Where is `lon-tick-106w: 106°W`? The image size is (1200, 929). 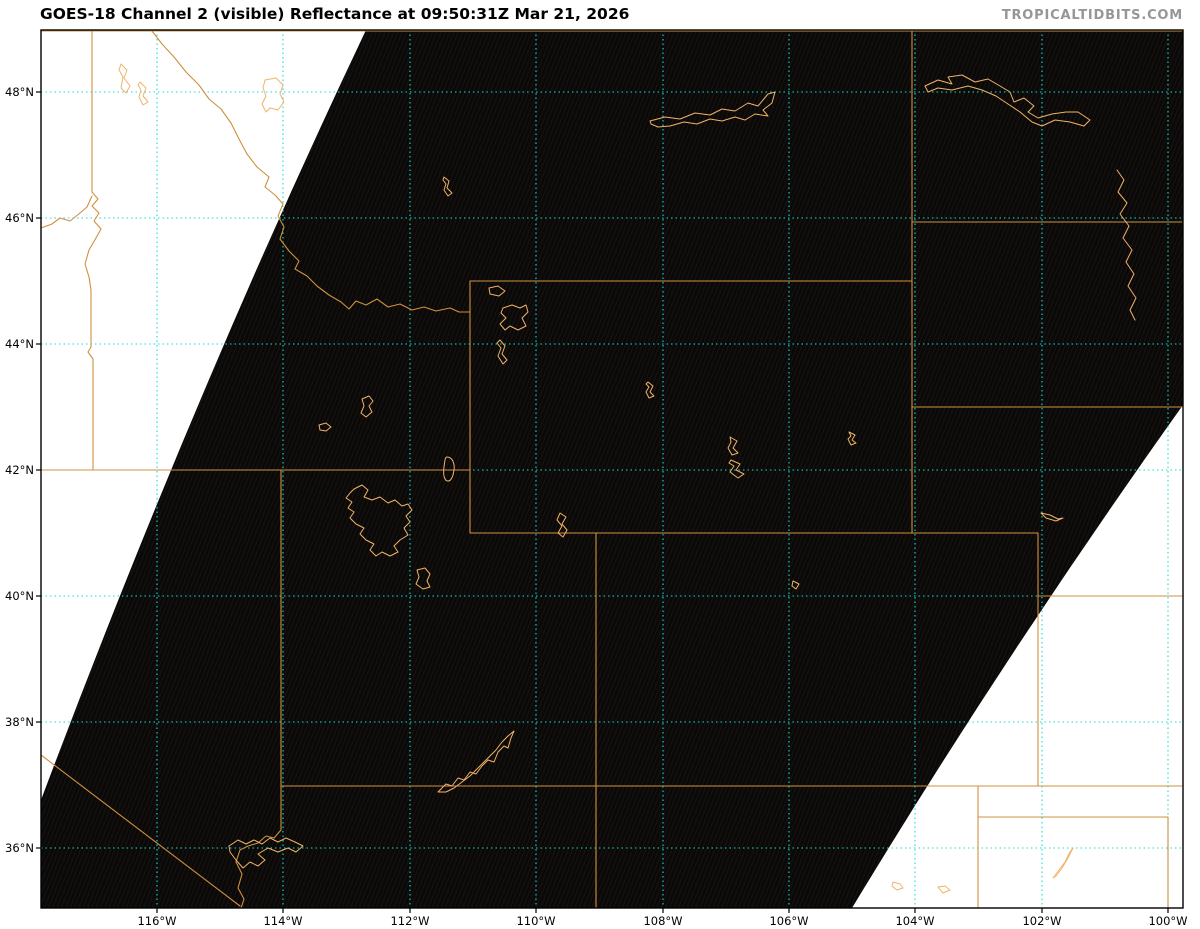
lon-tick-106w: 106°W is located at coordinates (789, 921).